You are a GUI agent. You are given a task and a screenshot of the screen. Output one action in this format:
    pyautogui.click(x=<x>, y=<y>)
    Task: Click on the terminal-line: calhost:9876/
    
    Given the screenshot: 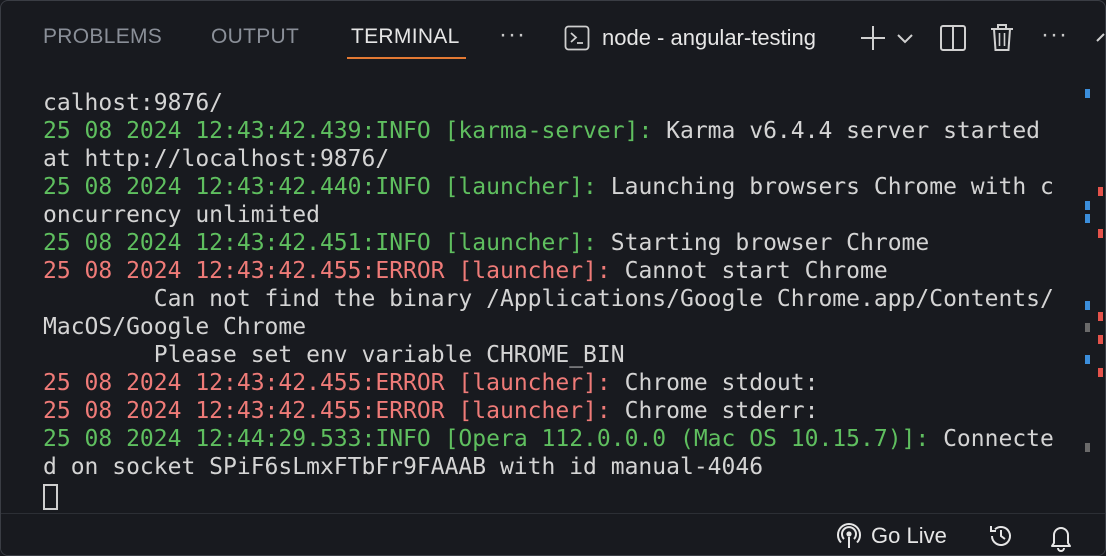 What is the action you would take?
    pyautogui.click(x=133, y=103)
    